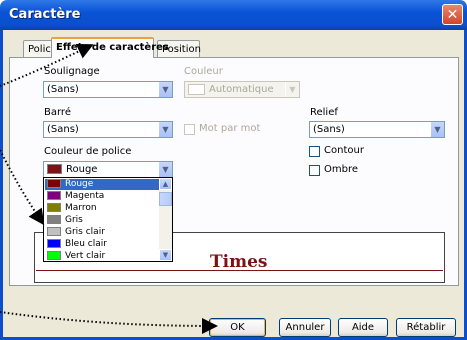 This screenshot has height=340, width=467. What do you see at coordinates (47, 65) in the screenshot?
I see `arrow-to-effects-tab` at bounding box center [47, 65].